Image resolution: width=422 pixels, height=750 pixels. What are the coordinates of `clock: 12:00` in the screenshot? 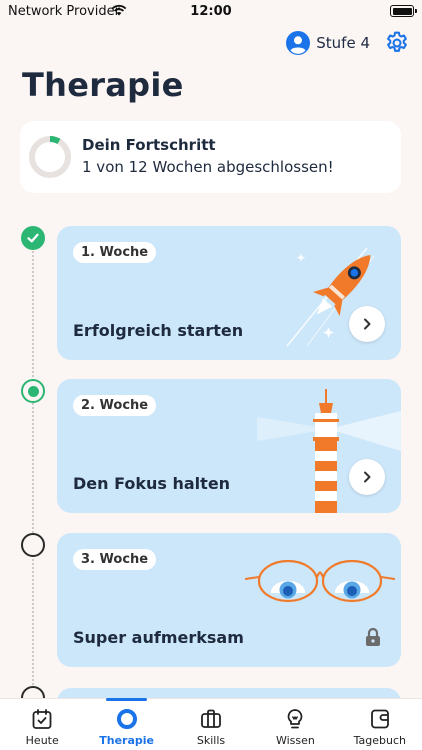 It's located at (211, 11).